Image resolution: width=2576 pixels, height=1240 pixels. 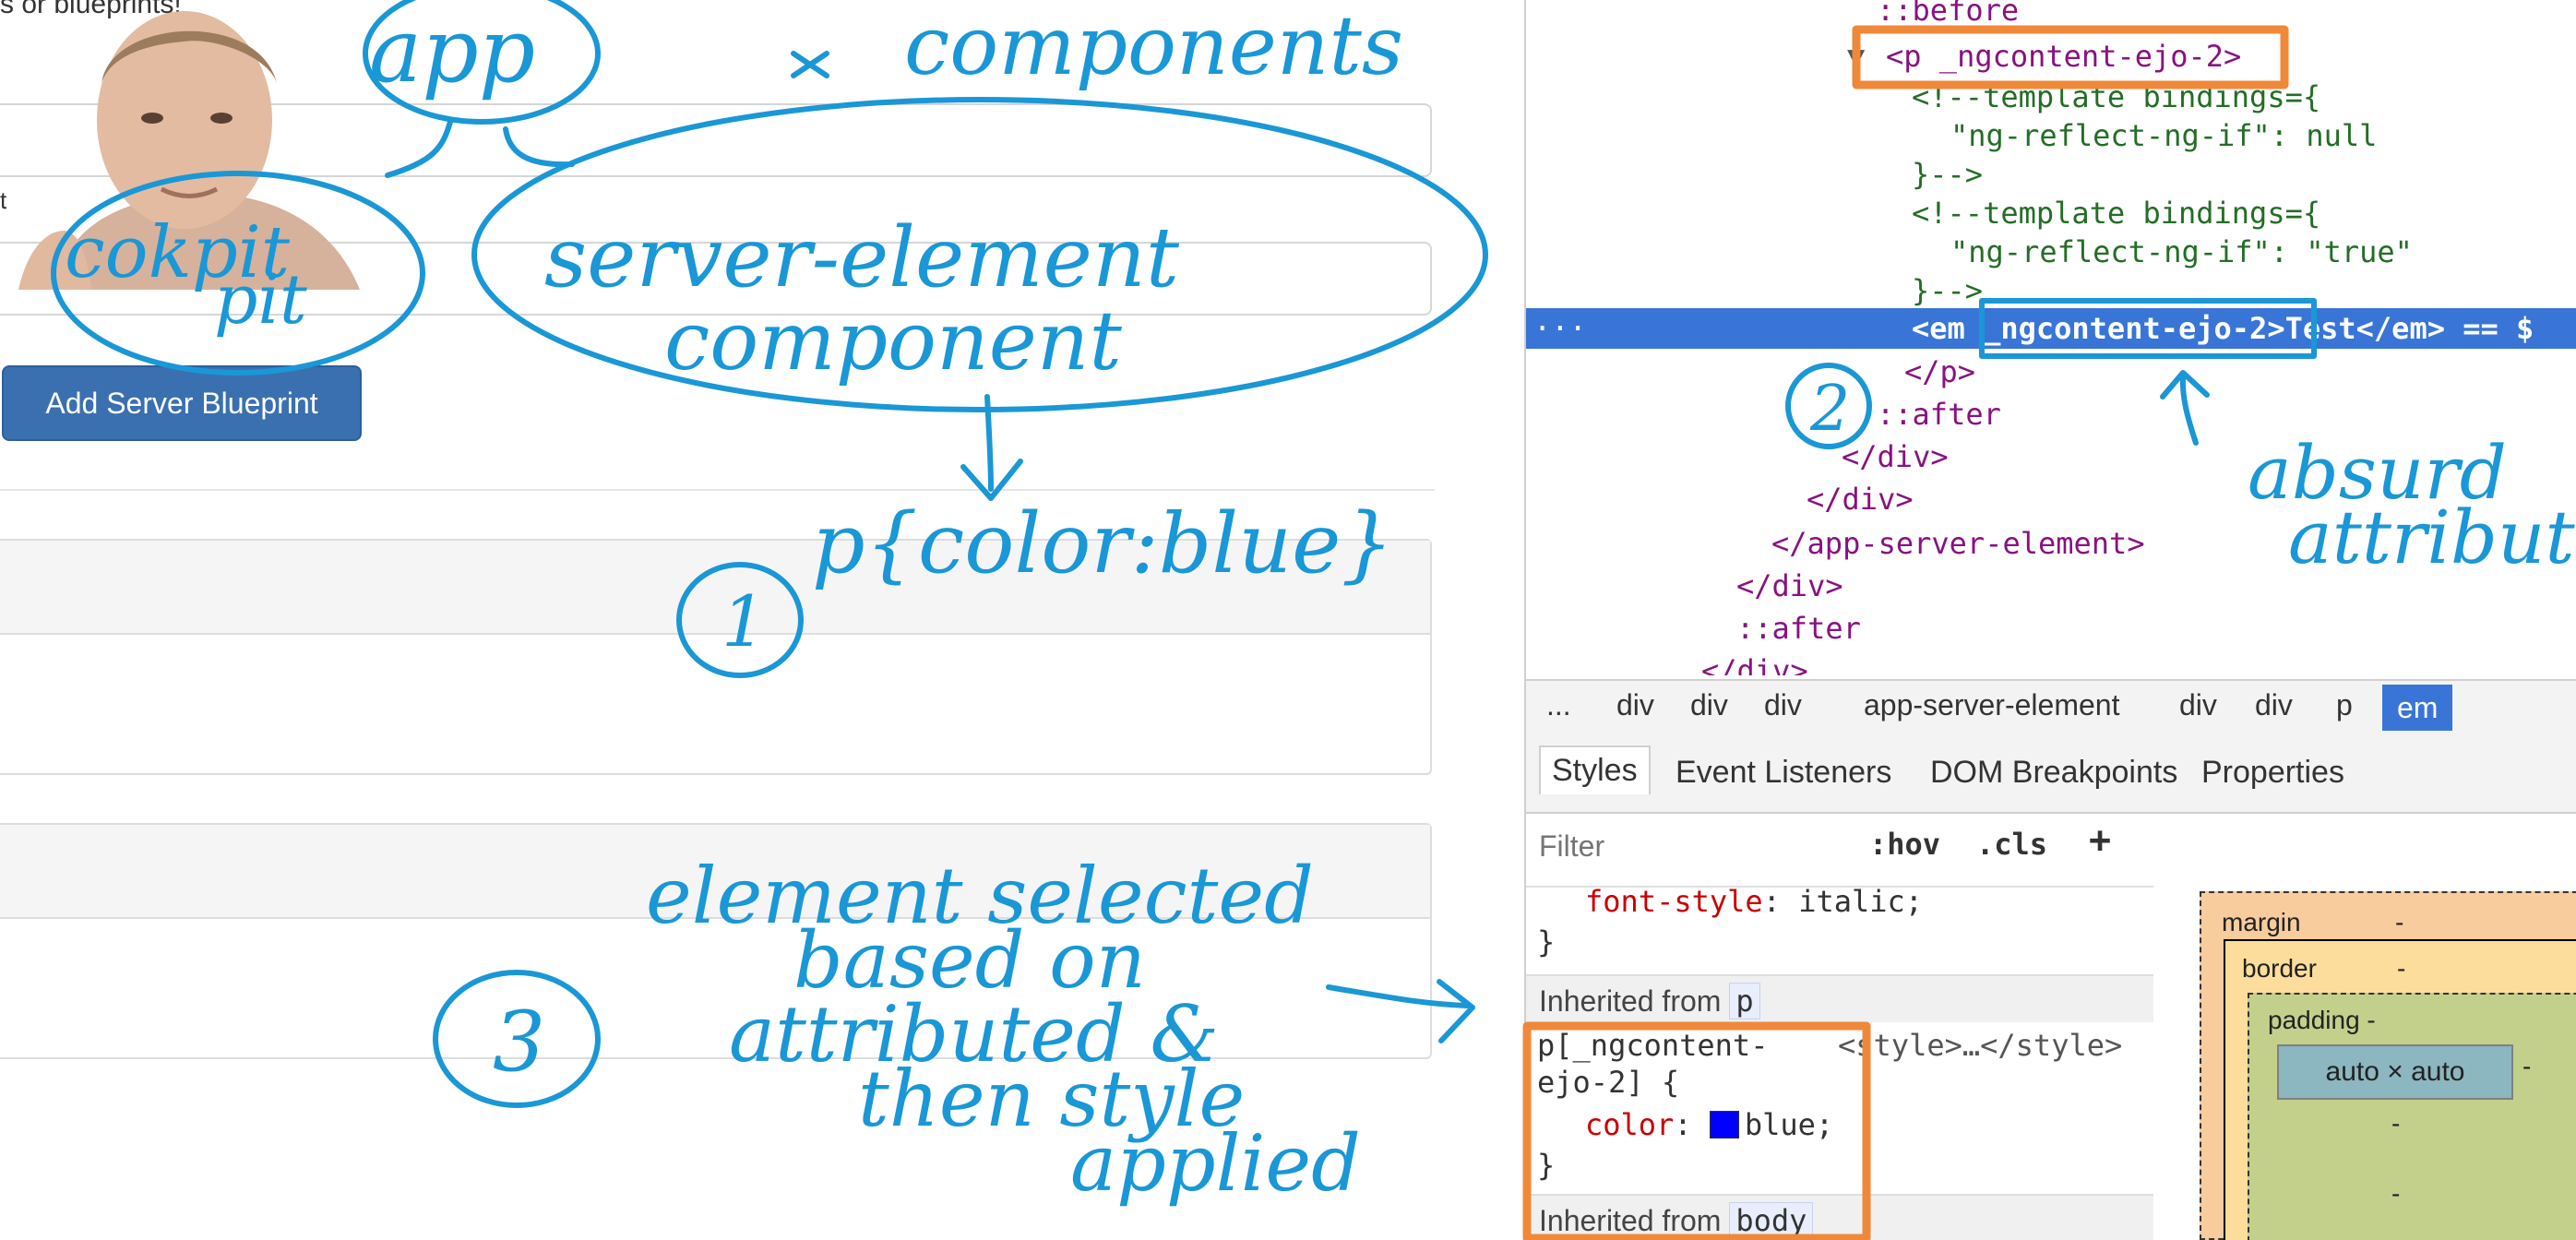 I want to click on annotation-app: app, so click(x=452, y=51).